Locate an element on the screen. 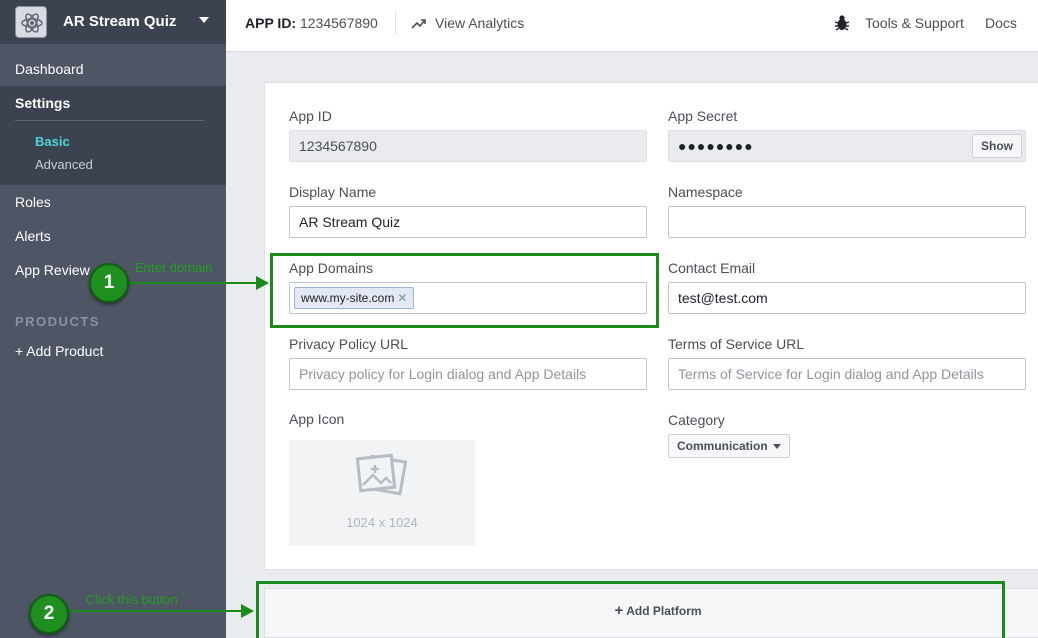 The image size is (1038, 638). display-name-input: AR Stream Quiz is located at coordinates (468, 222).